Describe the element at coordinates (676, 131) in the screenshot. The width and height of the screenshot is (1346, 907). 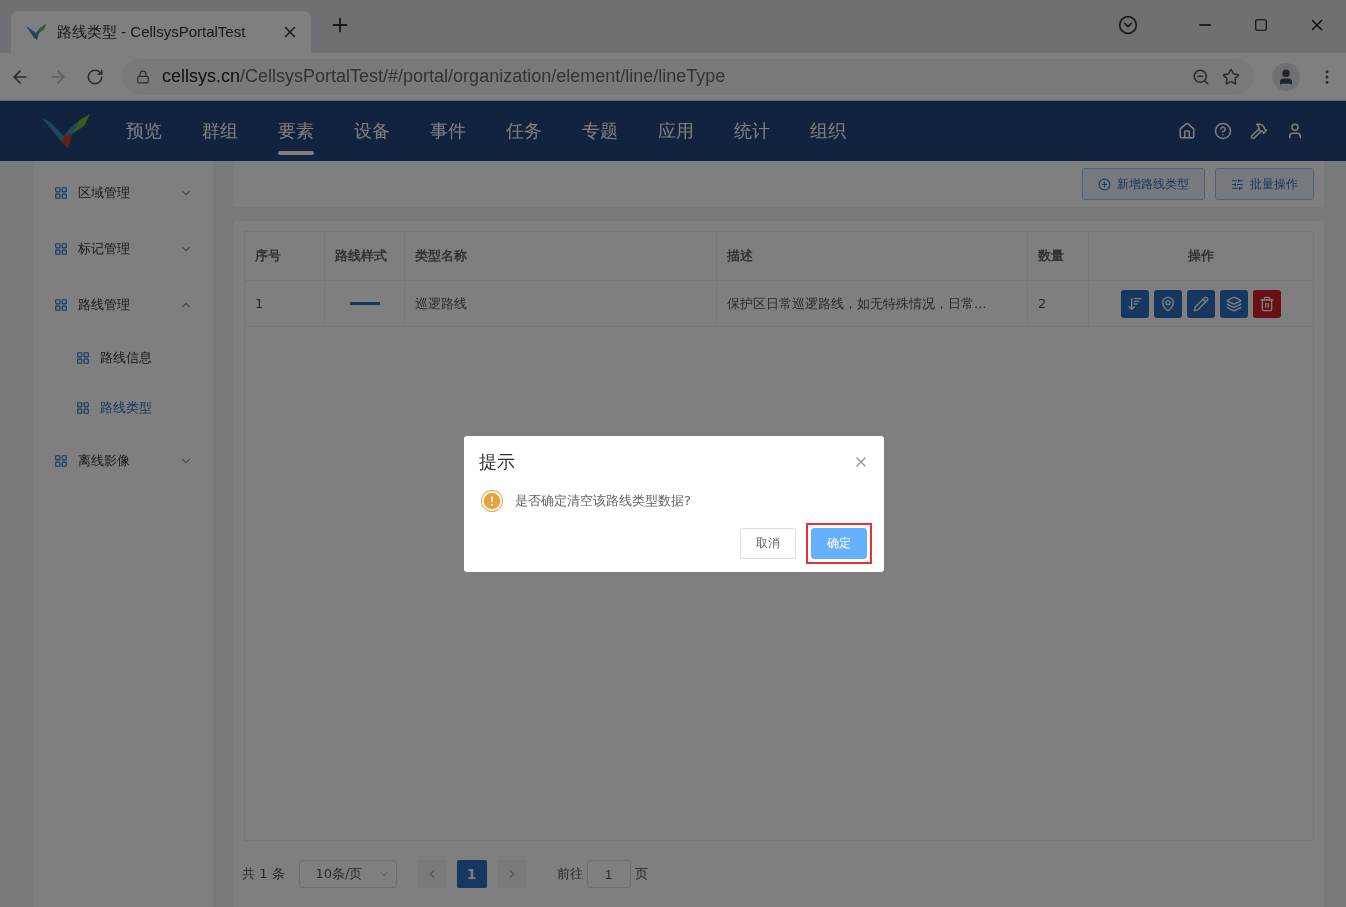
I see `nav-tab: 应用` at that location.